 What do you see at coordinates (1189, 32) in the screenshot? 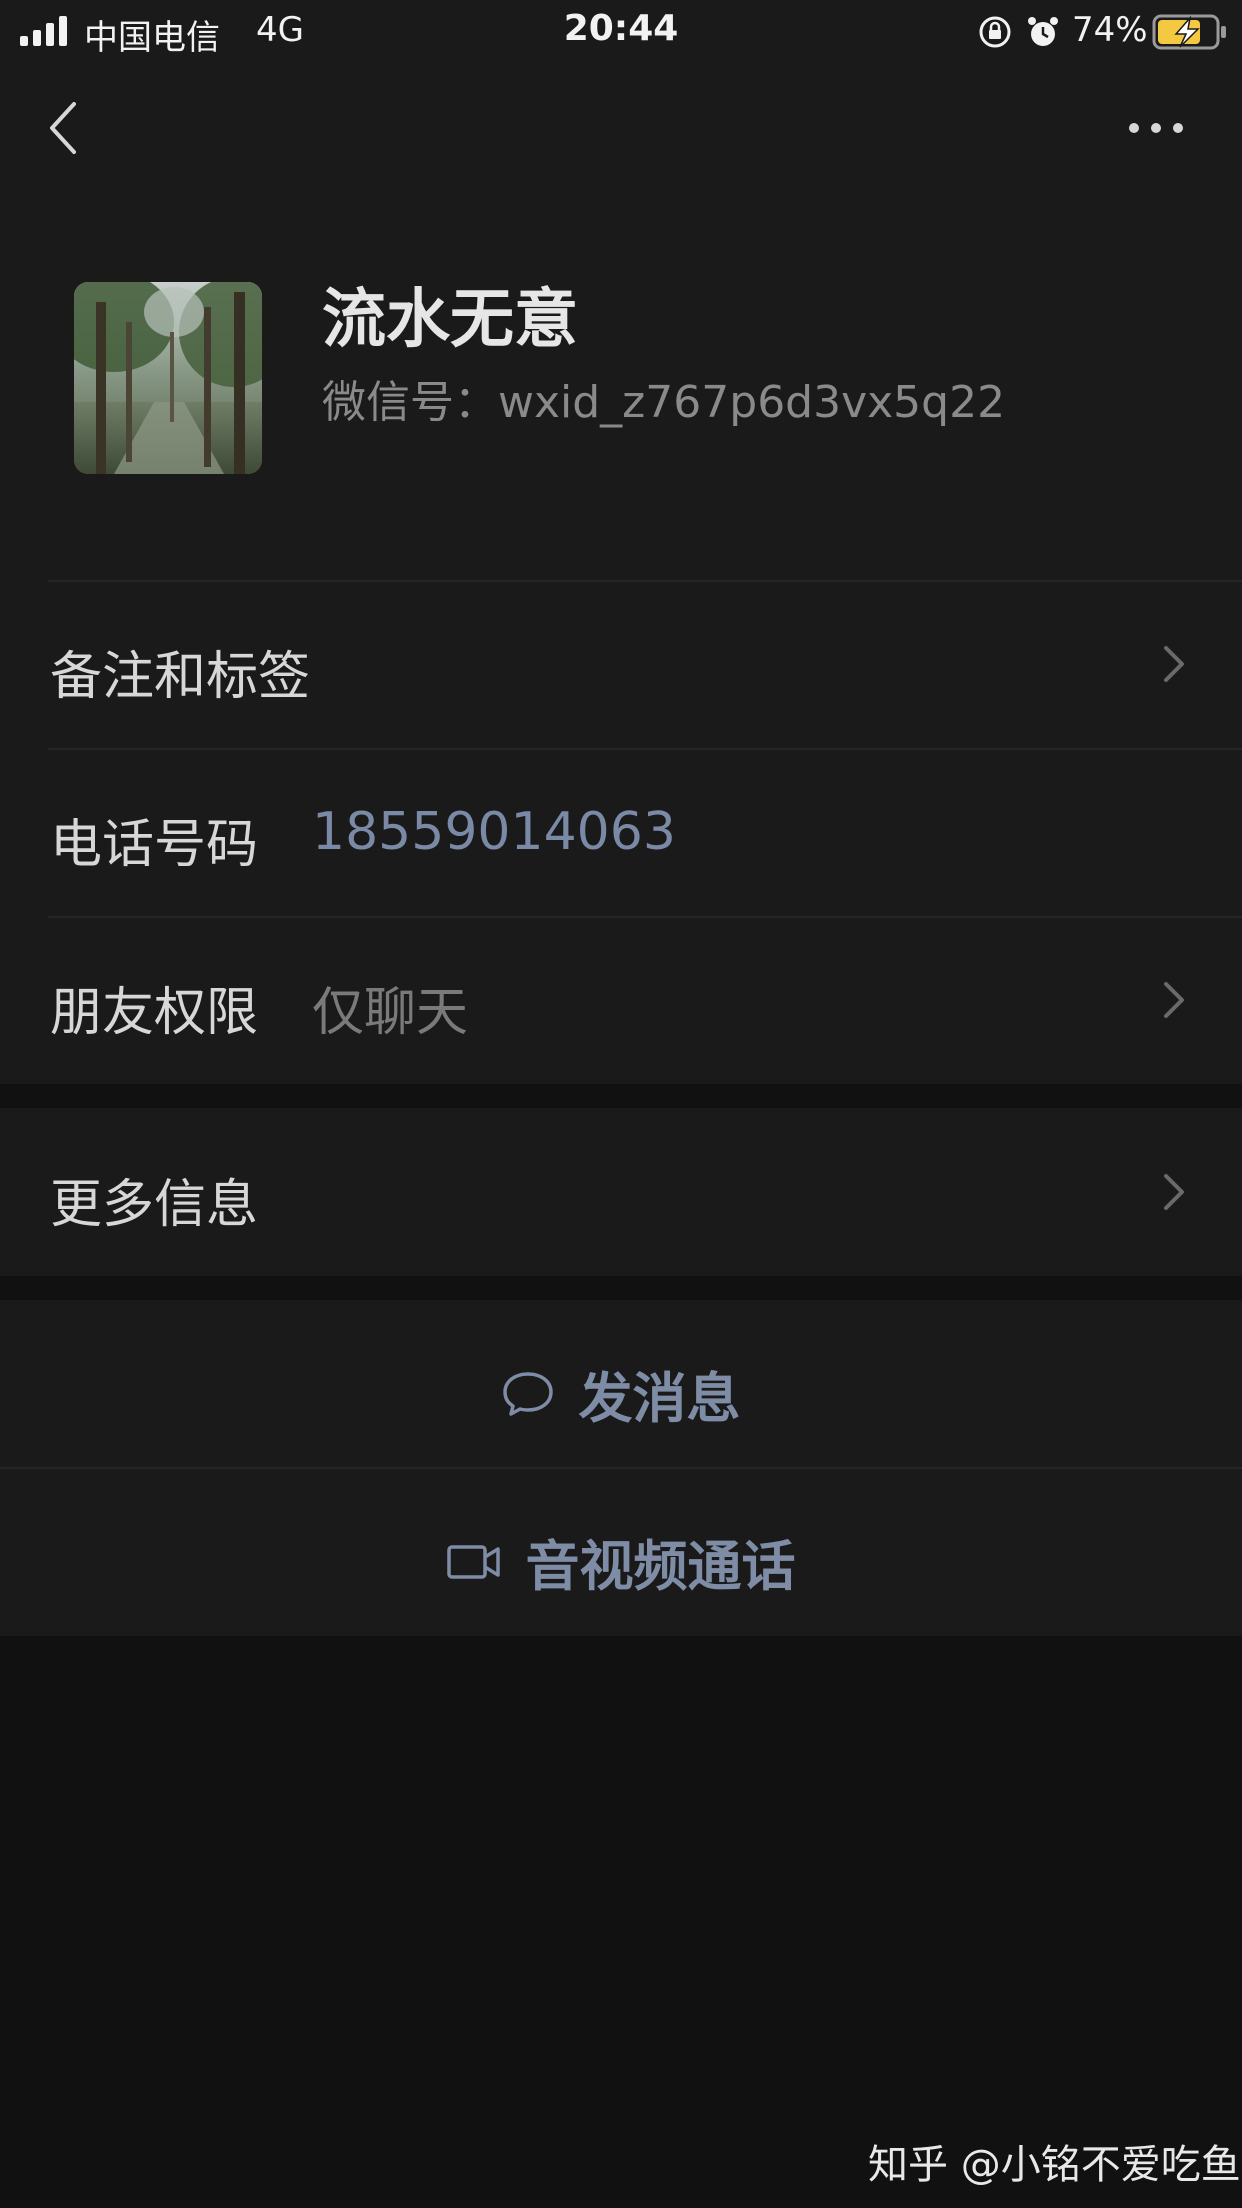
I see `battery-charging-icon` at bounding box center [1189, 32].